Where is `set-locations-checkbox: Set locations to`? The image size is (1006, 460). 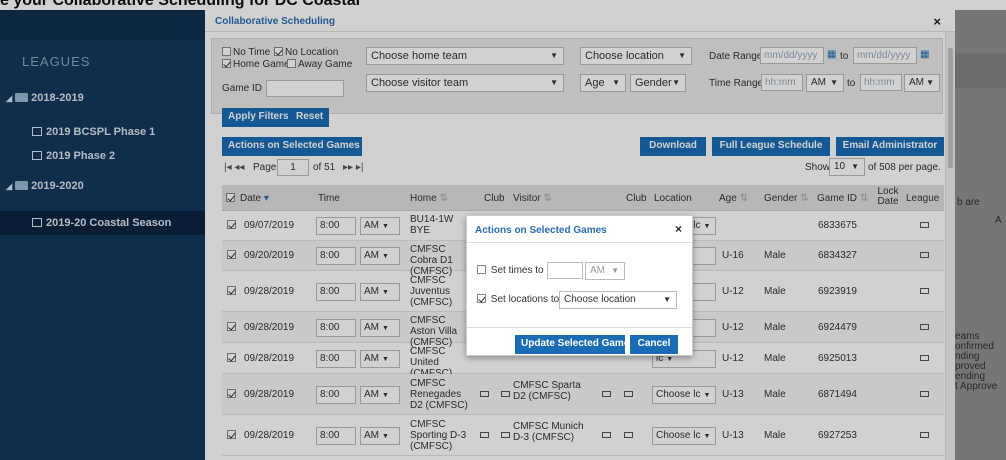 set-locations-checkbox: Set locations to is located at coordinates (518, 299).